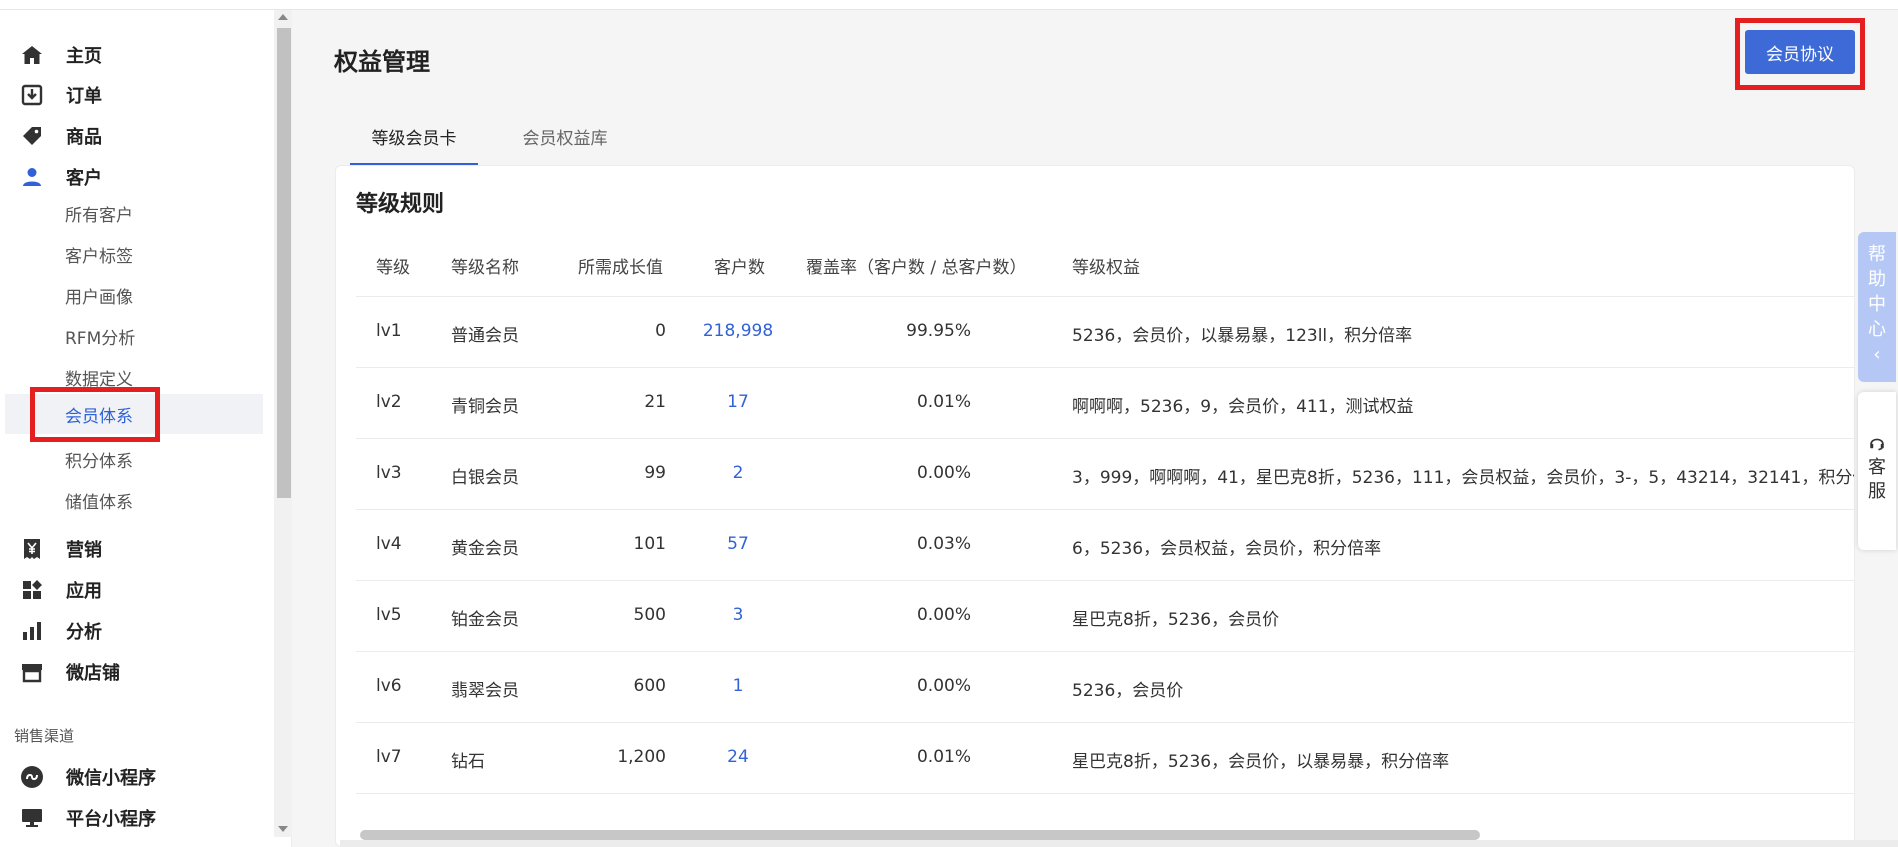  I want to click on home-icon, so click(32, 55).